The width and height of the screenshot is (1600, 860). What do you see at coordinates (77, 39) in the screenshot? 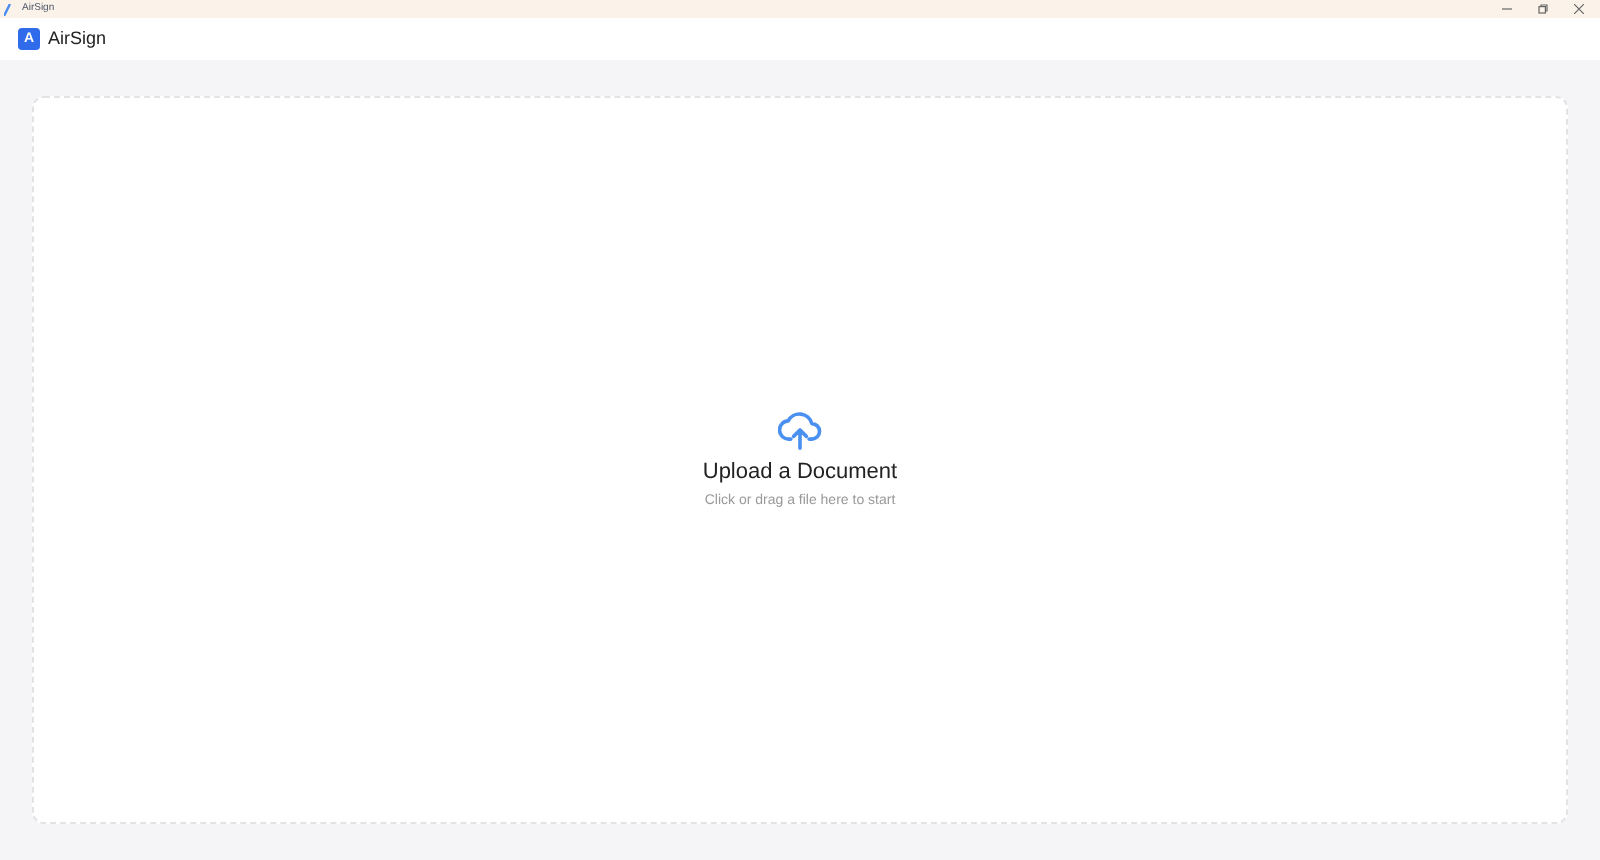
I see `app-name: AirSign` at bounding box center [77, 39].